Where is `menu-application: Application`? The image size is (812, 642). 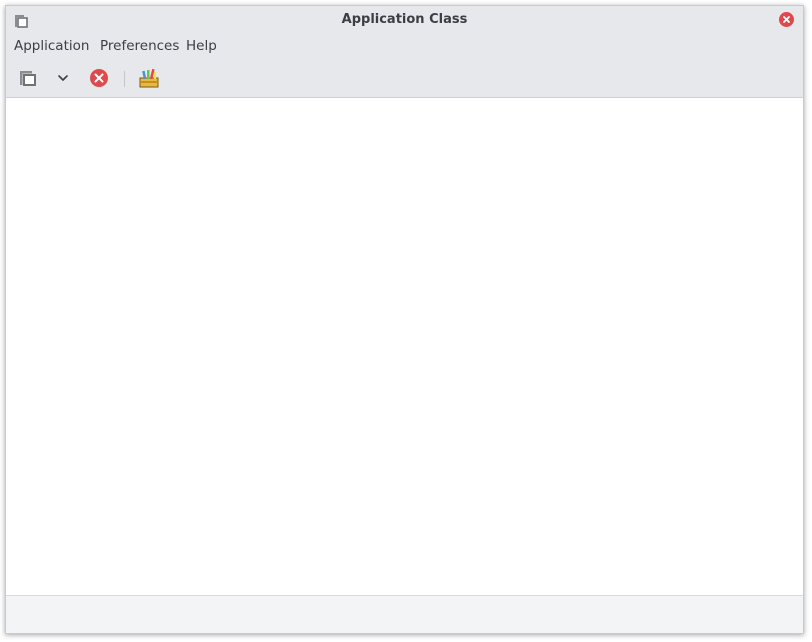 menu-application: Application is located at coordinates (51, 46).